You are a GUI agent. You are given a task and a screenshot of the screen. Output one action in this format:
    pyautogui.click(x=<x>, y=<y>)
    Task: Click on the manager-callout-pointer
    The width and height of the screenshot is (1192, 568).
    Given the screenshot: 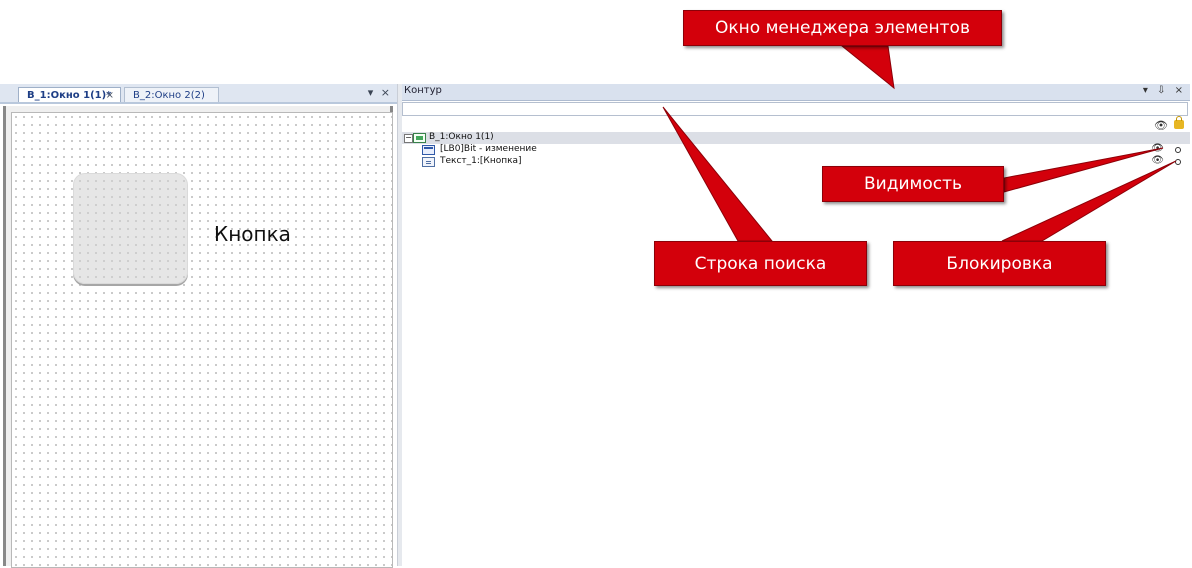 What is the action you would take?
    pyautogui.click(x=867, y=67)
    